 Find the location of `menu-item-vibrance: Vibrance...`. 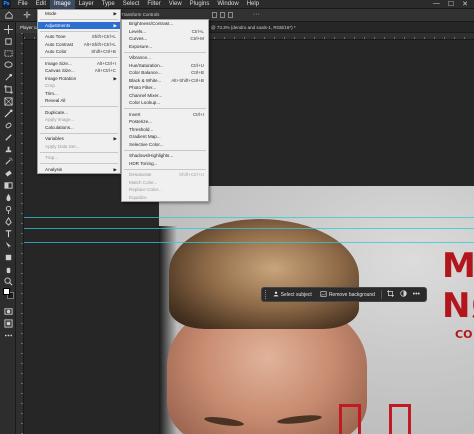

menu-item-vibrance: Vibrance... is located at coordinates (165, 58).